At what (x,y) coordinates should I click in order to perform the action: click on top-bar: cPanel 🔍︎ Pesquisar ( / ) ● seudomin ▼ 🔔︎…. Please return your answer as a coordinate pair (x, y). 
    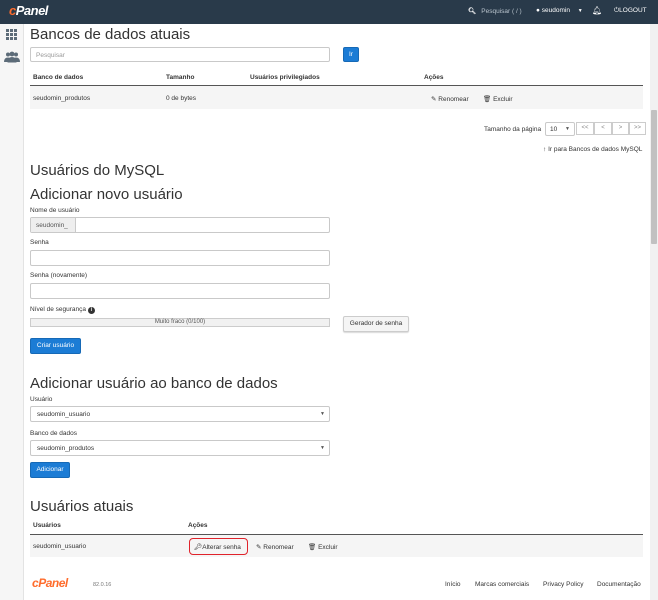
    Looking at the image, I should click on (329, 12).